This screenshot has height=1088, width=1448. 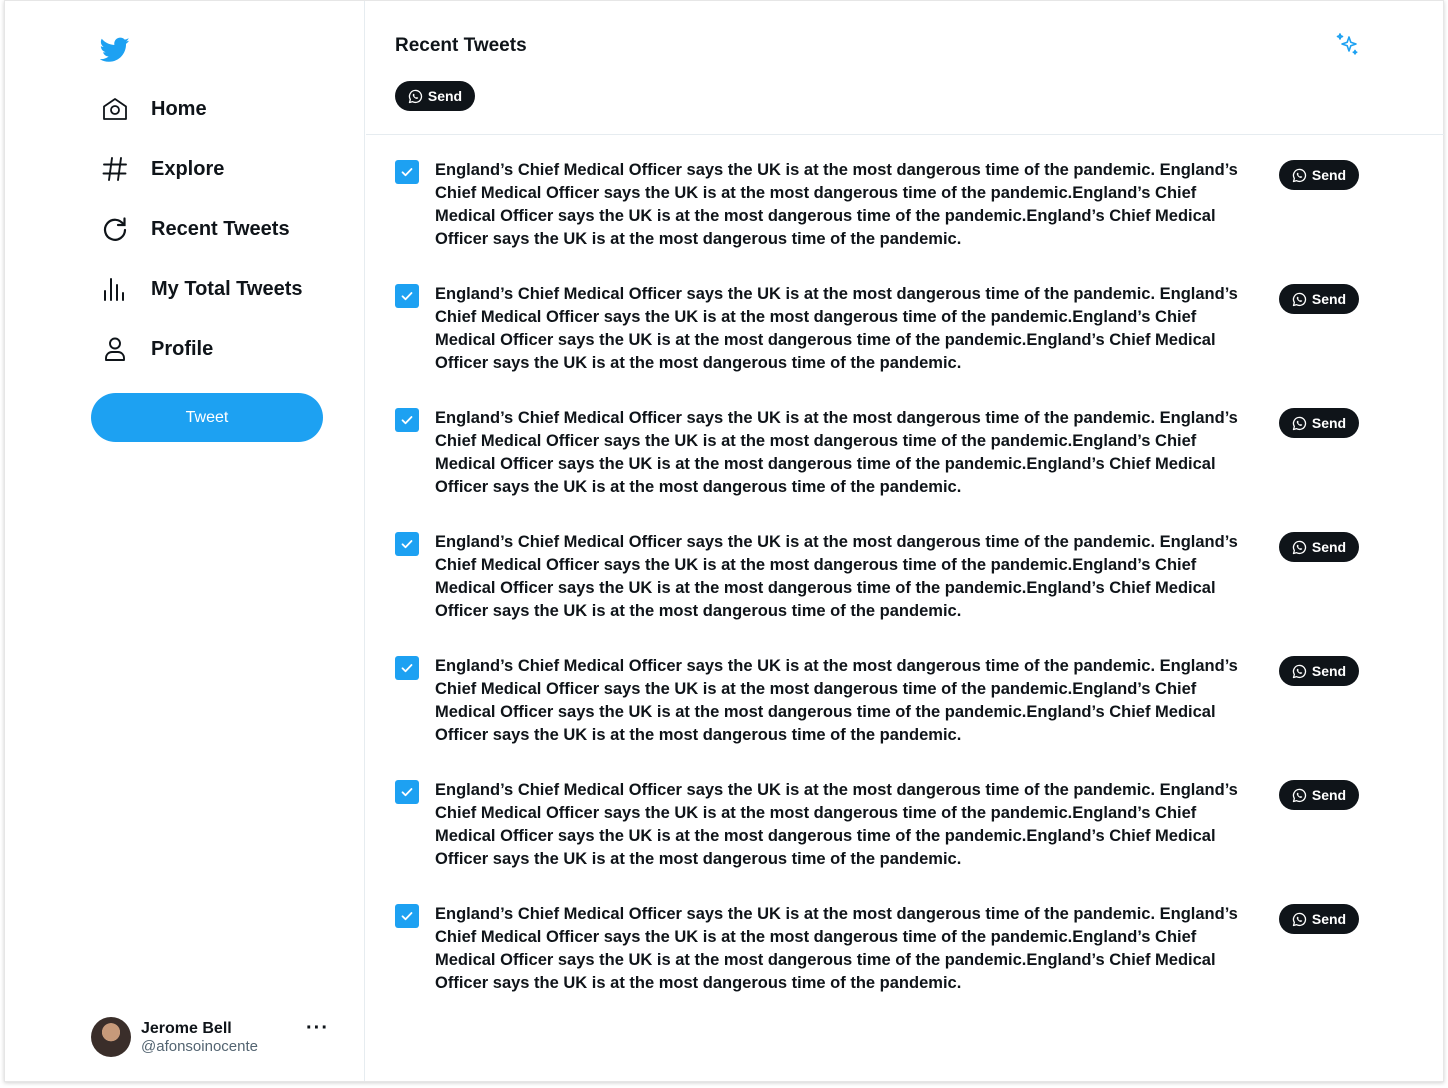 What do you see at coordinates (188, 168) in the screenshot?
I see `nav-label: Explore` at bounding box center [188, 168].